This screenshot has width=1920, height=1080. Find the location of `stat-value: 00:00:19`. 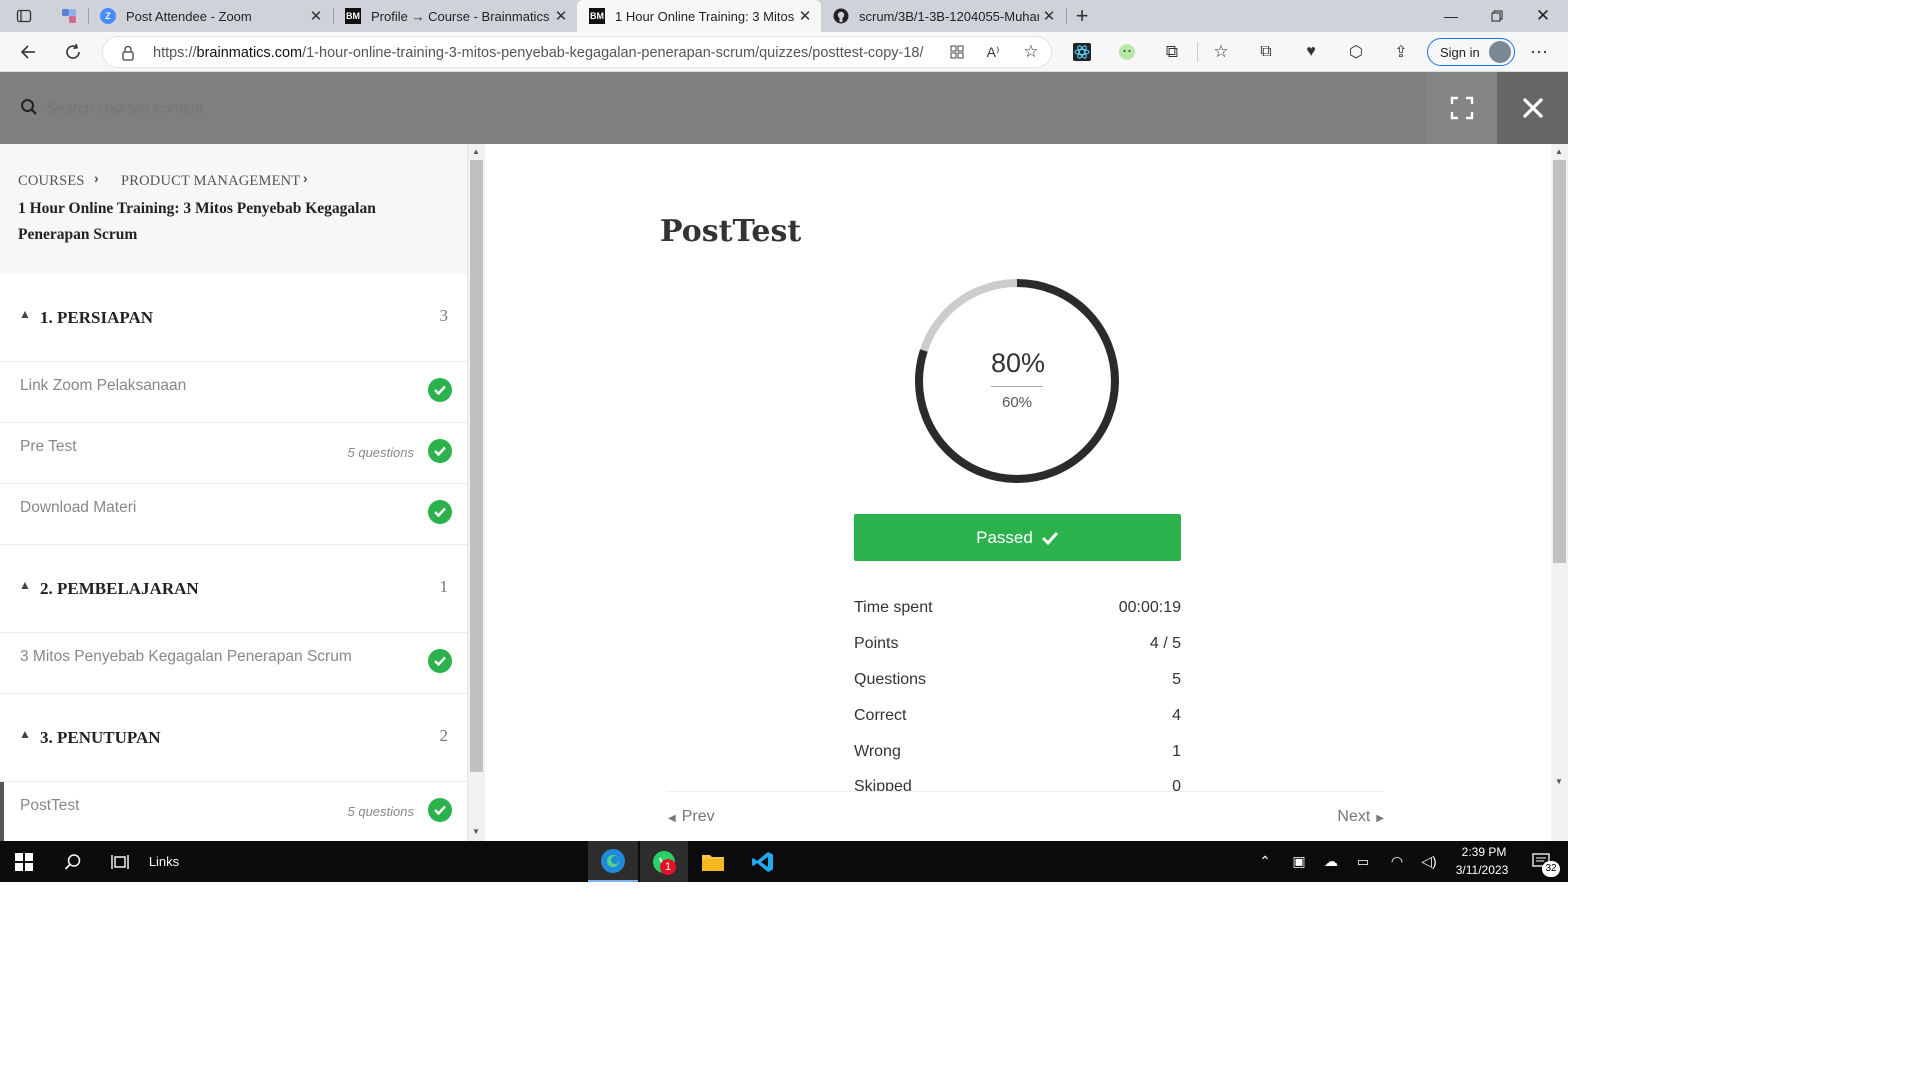

stat-value: 00:00:19 is located at coordinates (1149, 607).